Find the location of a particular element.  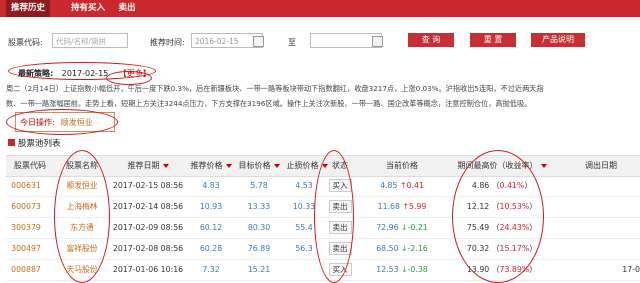

tab-sell: 卖出 is located at coordinates (127, 8).